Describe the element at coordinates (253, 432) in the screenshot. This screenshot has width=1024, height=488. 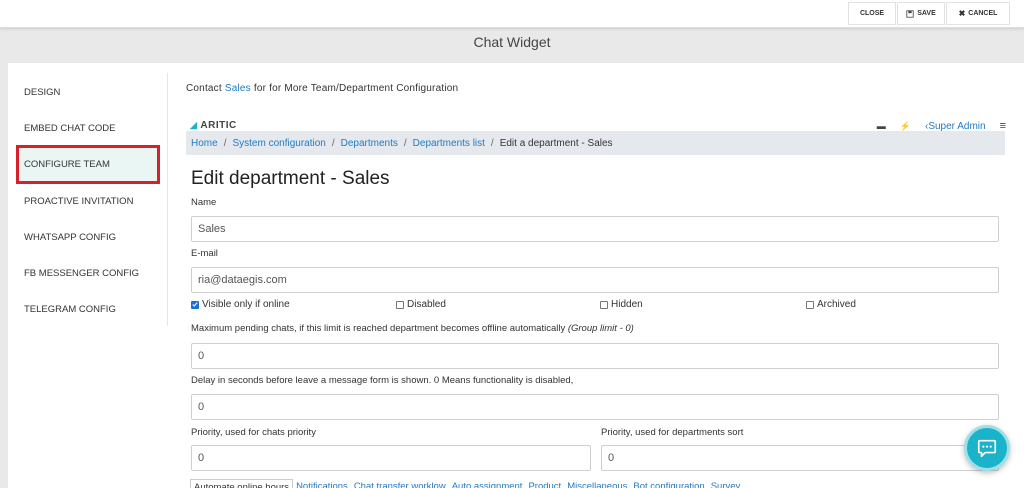
I see `priority-label: Priority, used for chats priority` at that location.